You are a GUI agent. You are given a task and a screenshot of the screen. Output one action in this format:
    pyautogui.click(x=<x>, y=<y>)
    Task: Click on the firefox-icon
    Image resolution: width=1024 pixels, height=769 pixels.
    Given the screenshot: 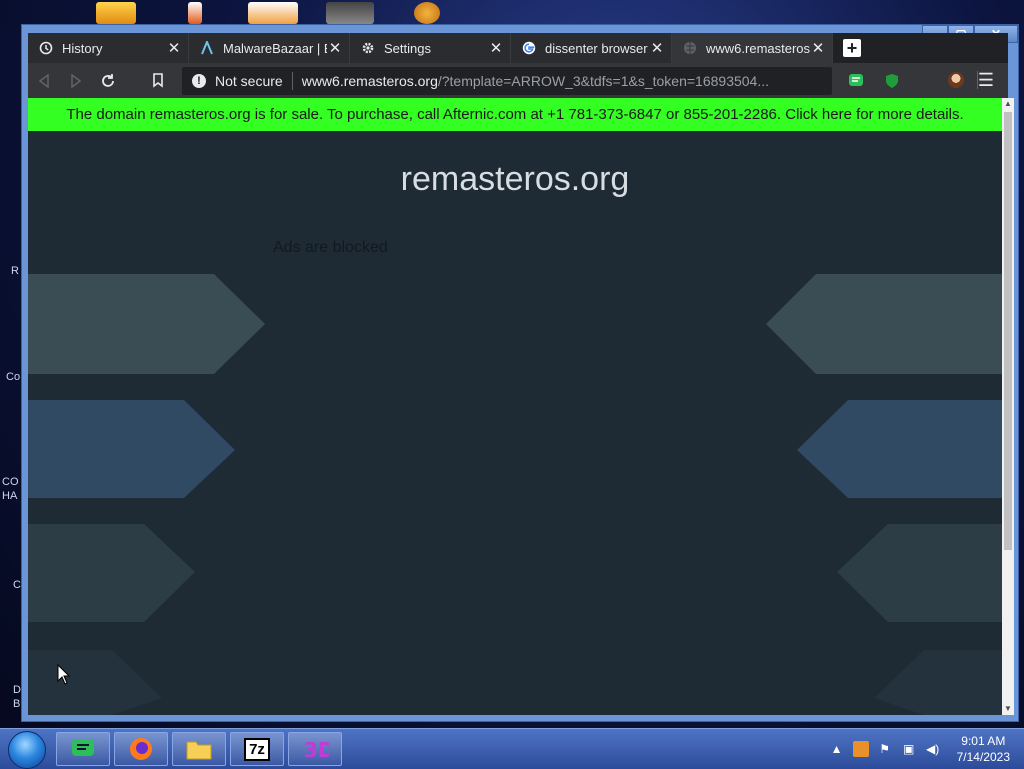 What is the action you would take?
    pyautogui.click(x=141, y=749)
    